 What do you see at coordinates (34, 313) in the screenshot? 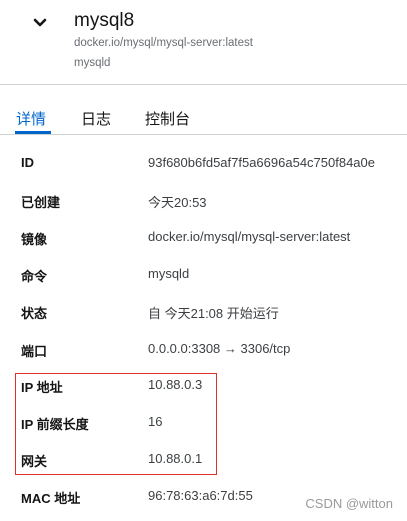
I see `detail-label-state: 状态` at bounding box center [34, 313].